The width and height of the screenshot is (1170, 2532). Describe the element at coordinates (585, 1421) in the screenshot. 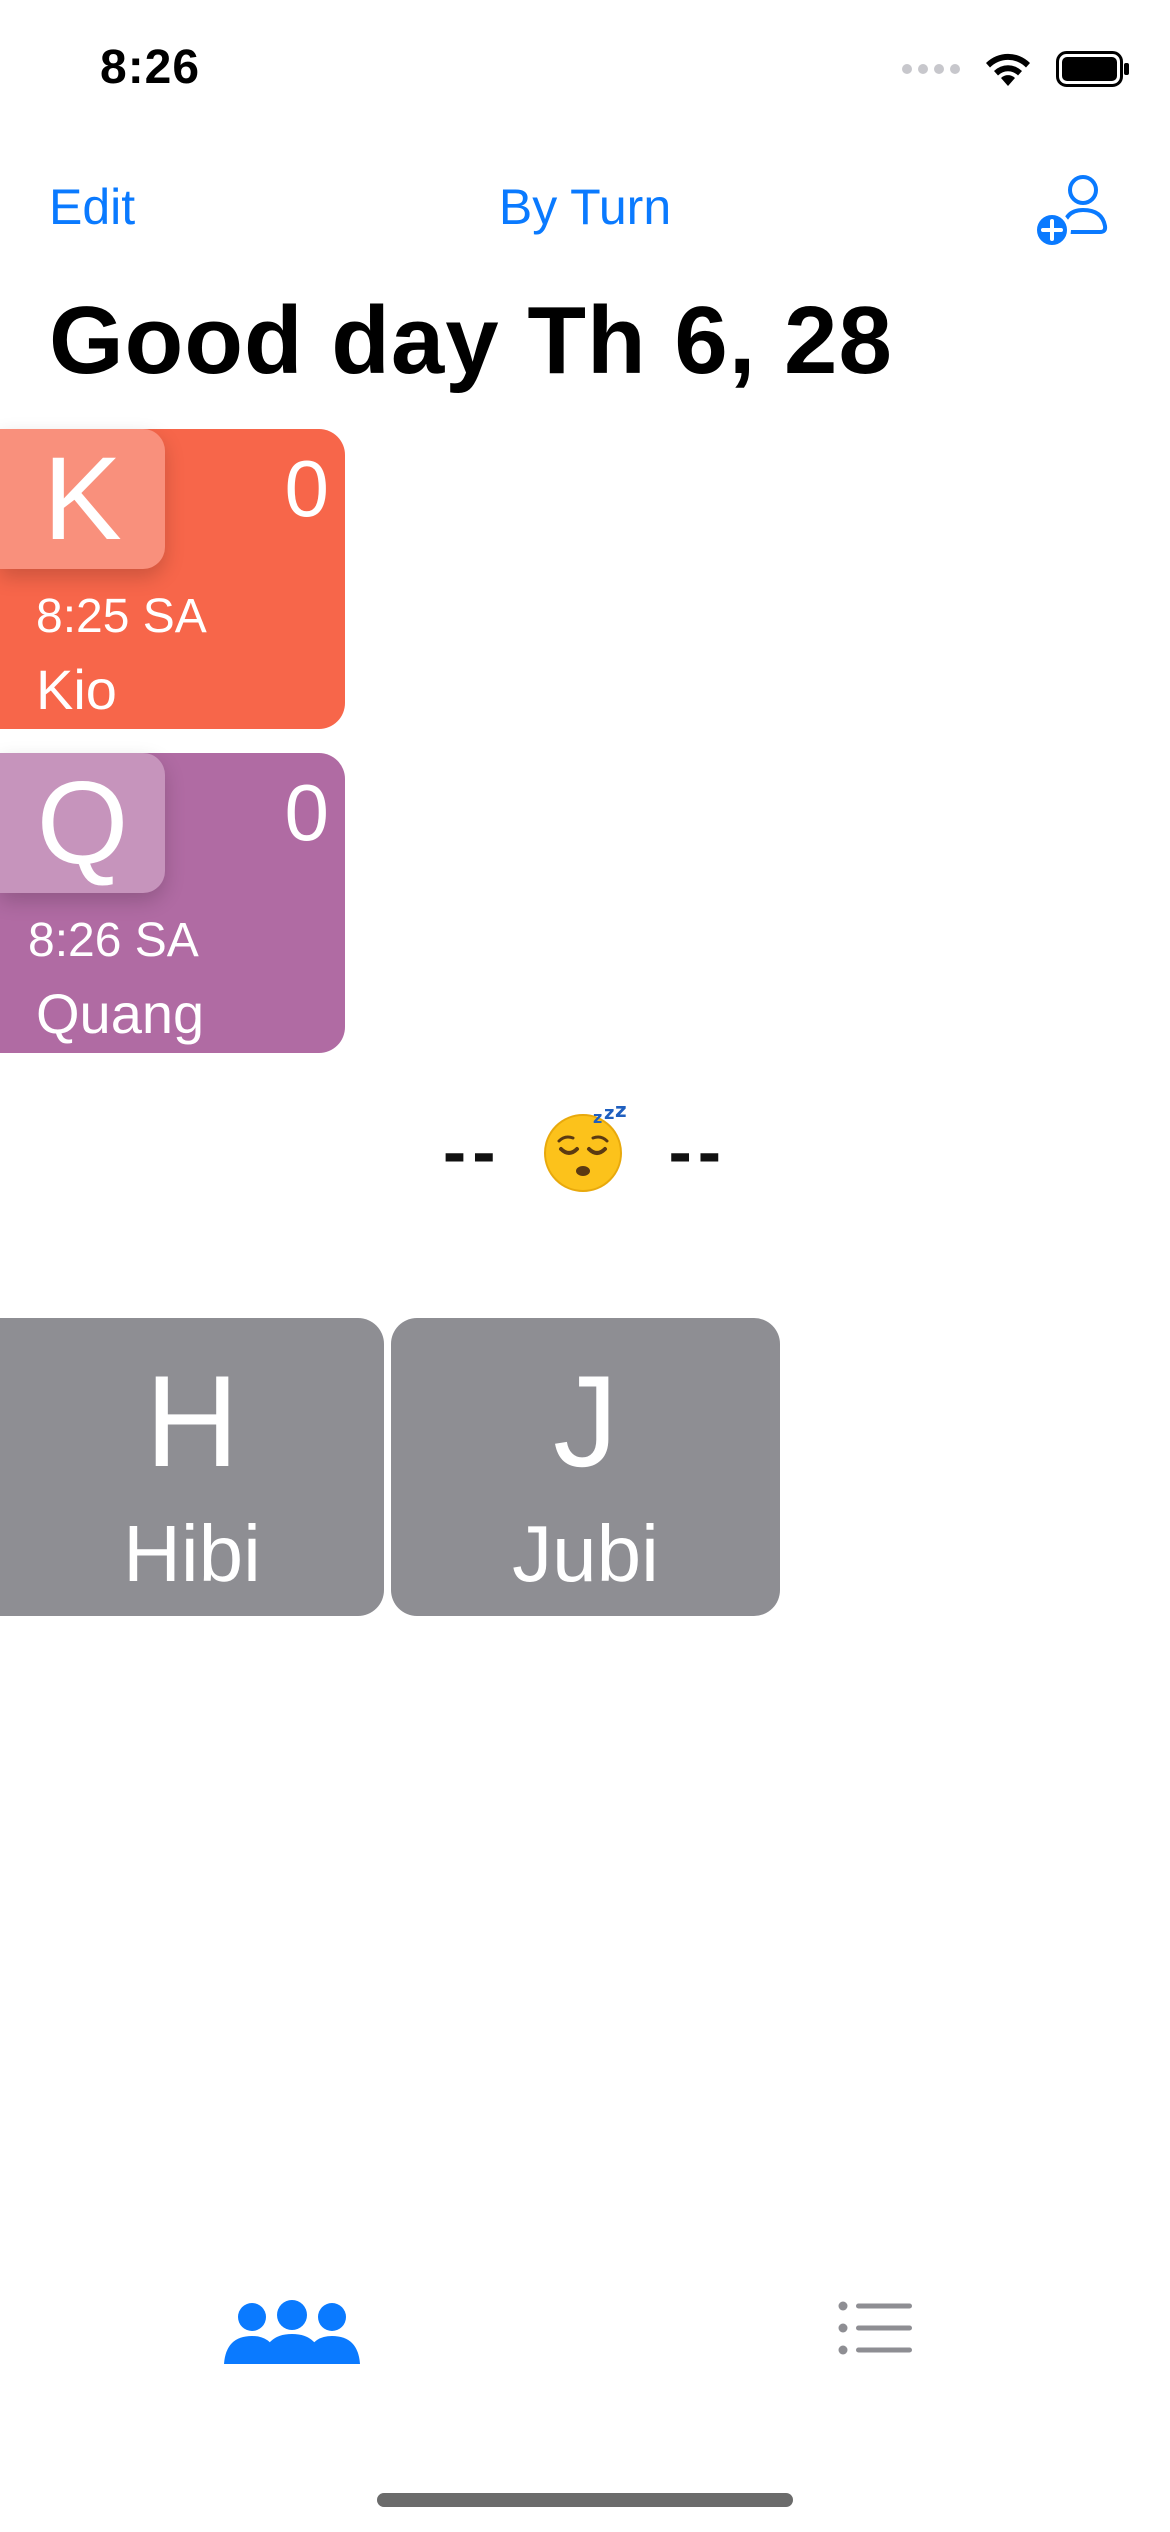

I see `player-initial: J` at that location.